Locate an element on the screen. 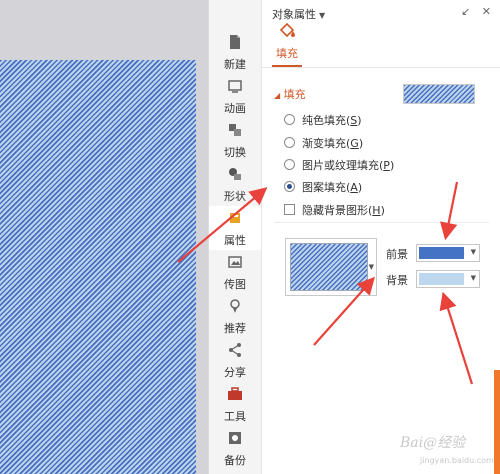 This screenshot has height=474, width=500. properties-icon is located at coordinates (235, 218).